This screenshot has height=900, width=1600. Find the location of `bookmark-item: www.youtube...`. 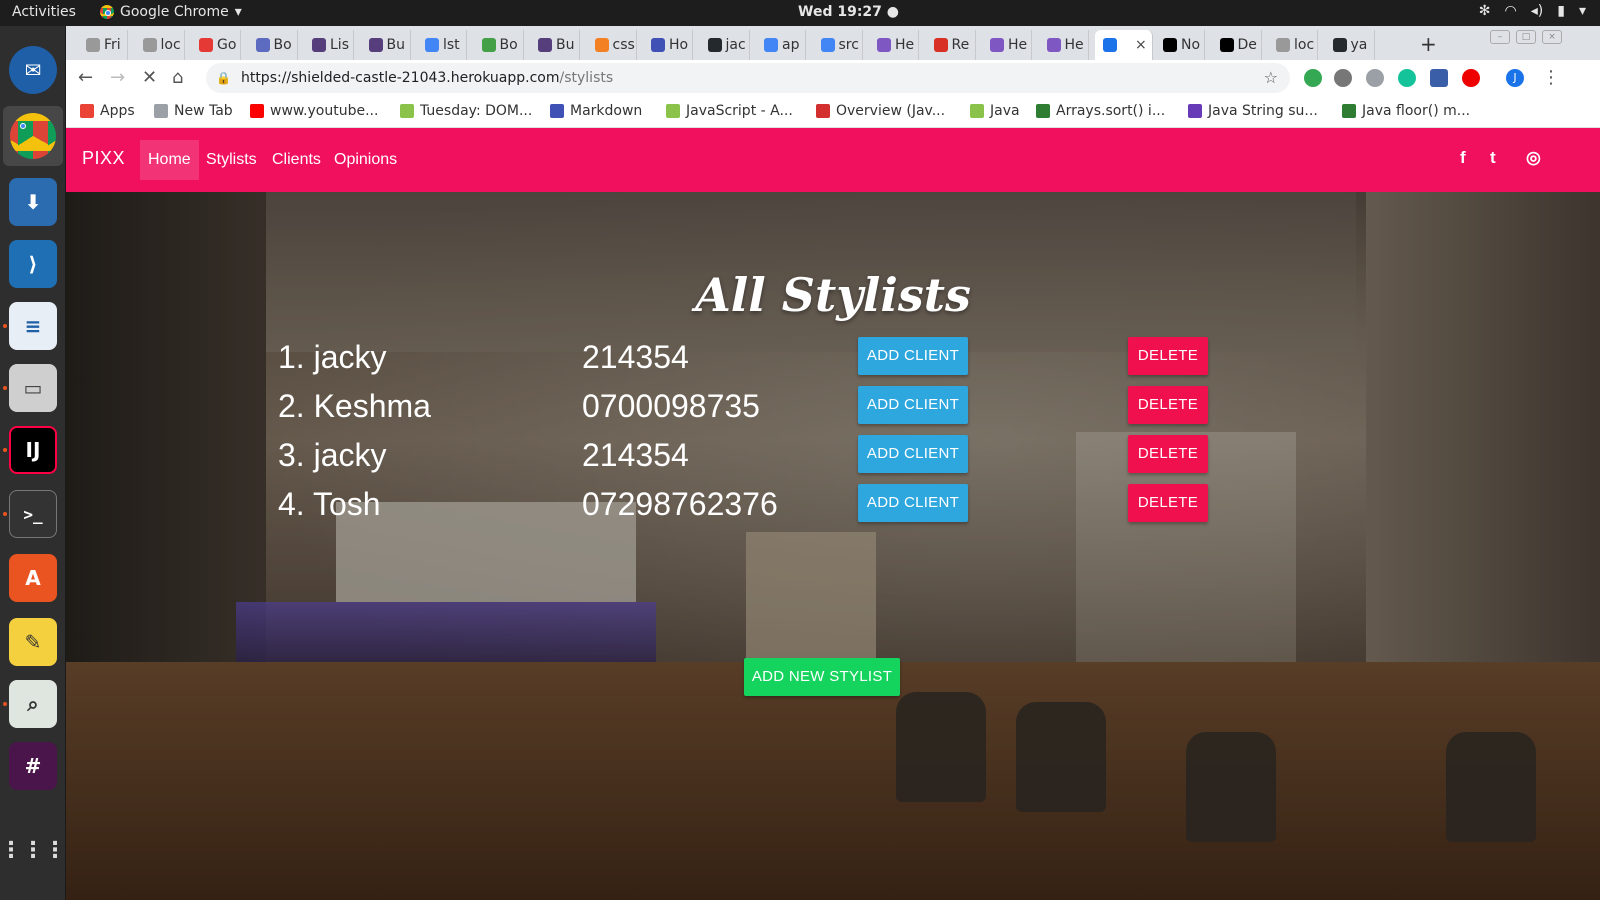

bookmark-item: www.youtube... is located at coordinates (314, 111).